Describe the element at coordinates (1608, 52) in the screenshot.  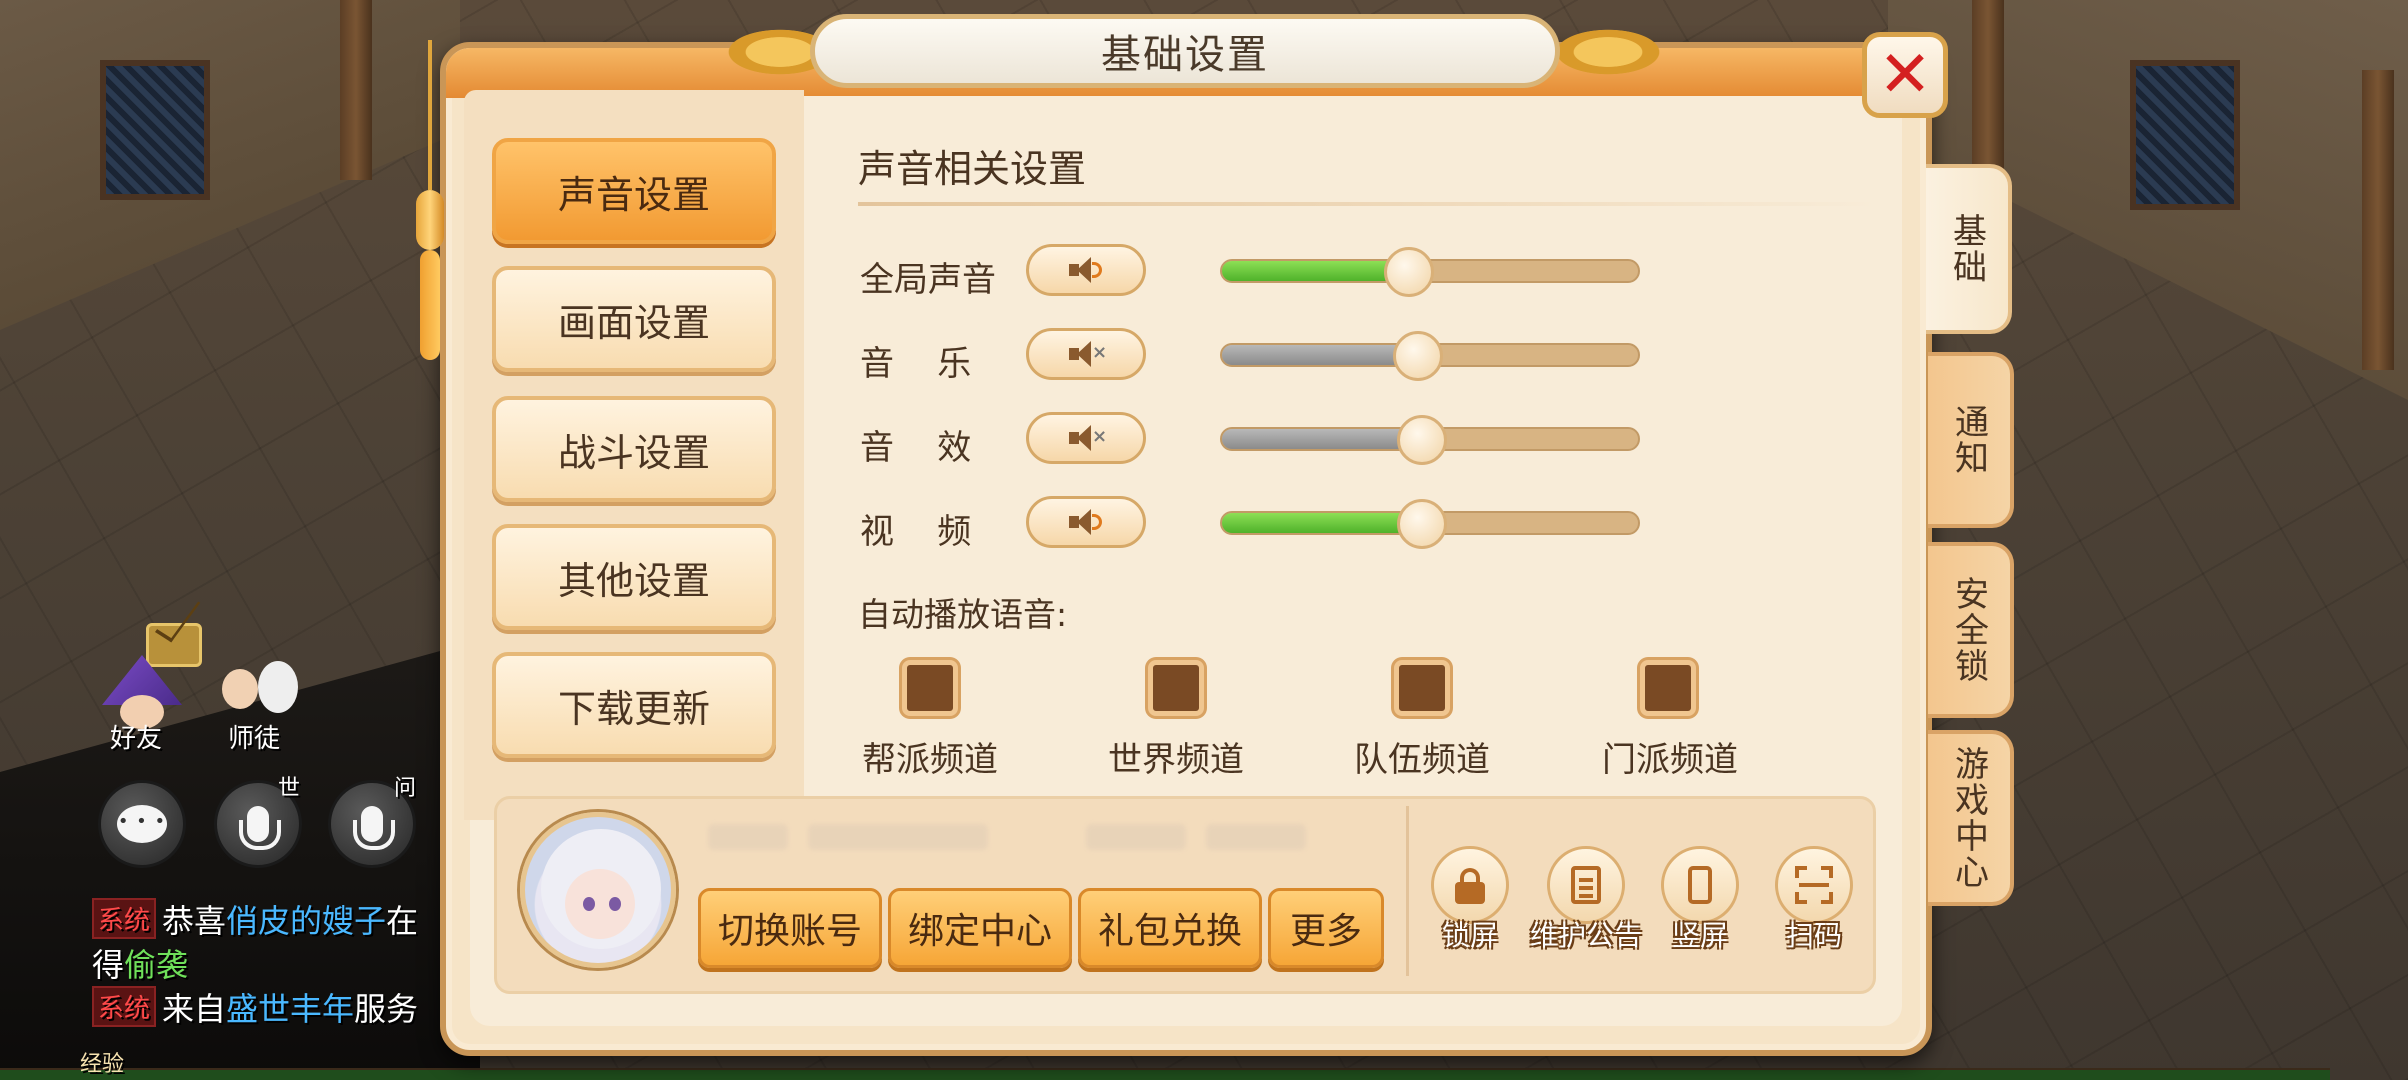
I see `ornament-right-icon` at that location.